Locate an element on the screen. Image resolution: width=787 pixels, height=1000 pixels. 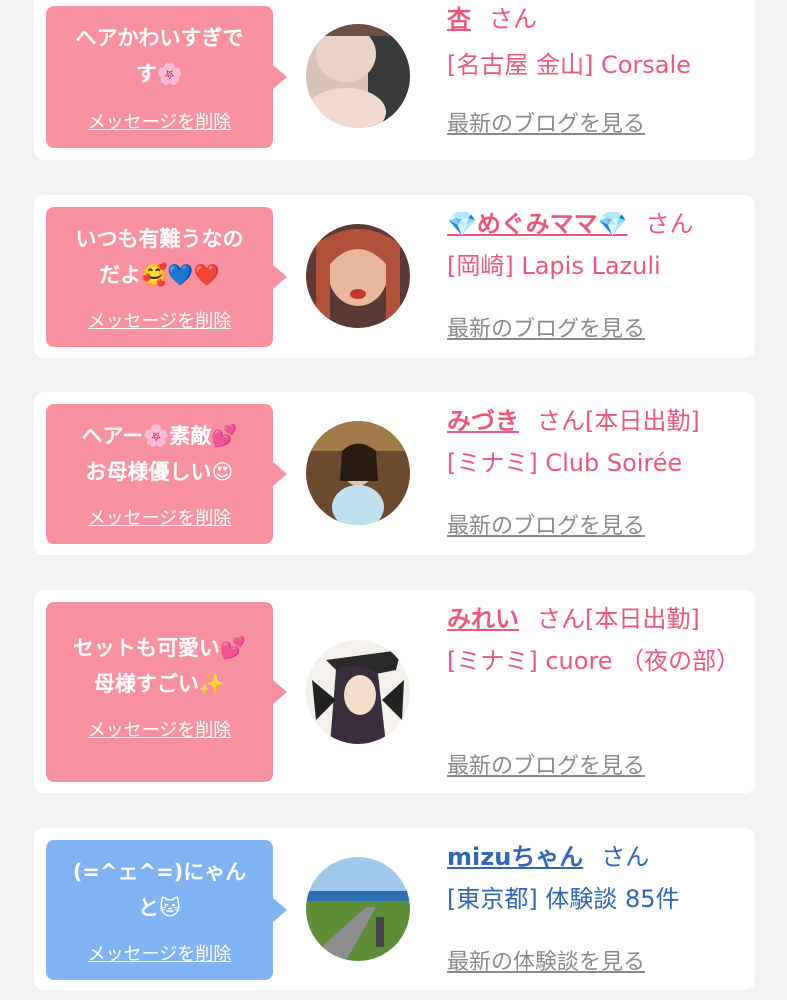
message-text-line1: ヘアかわいすぎで is located at coordinates (159, 38).